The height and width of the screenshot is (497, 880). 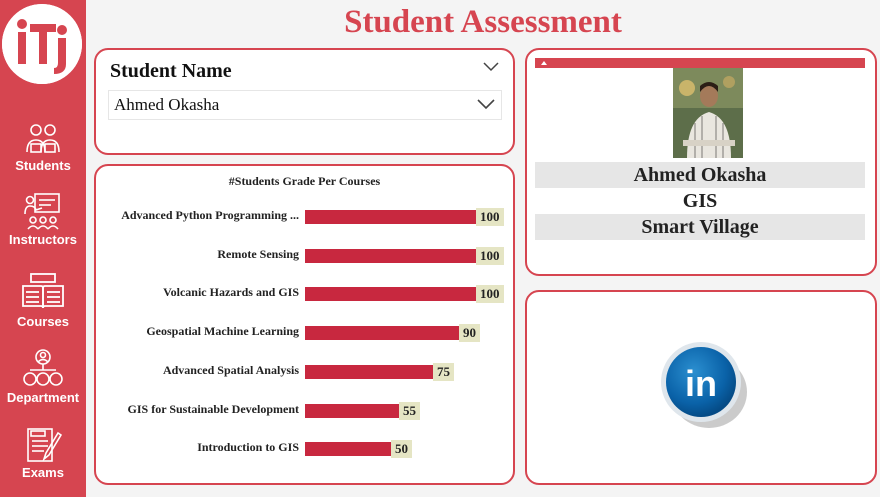 I want to click on courses-icon, so click(x=43, y=291).